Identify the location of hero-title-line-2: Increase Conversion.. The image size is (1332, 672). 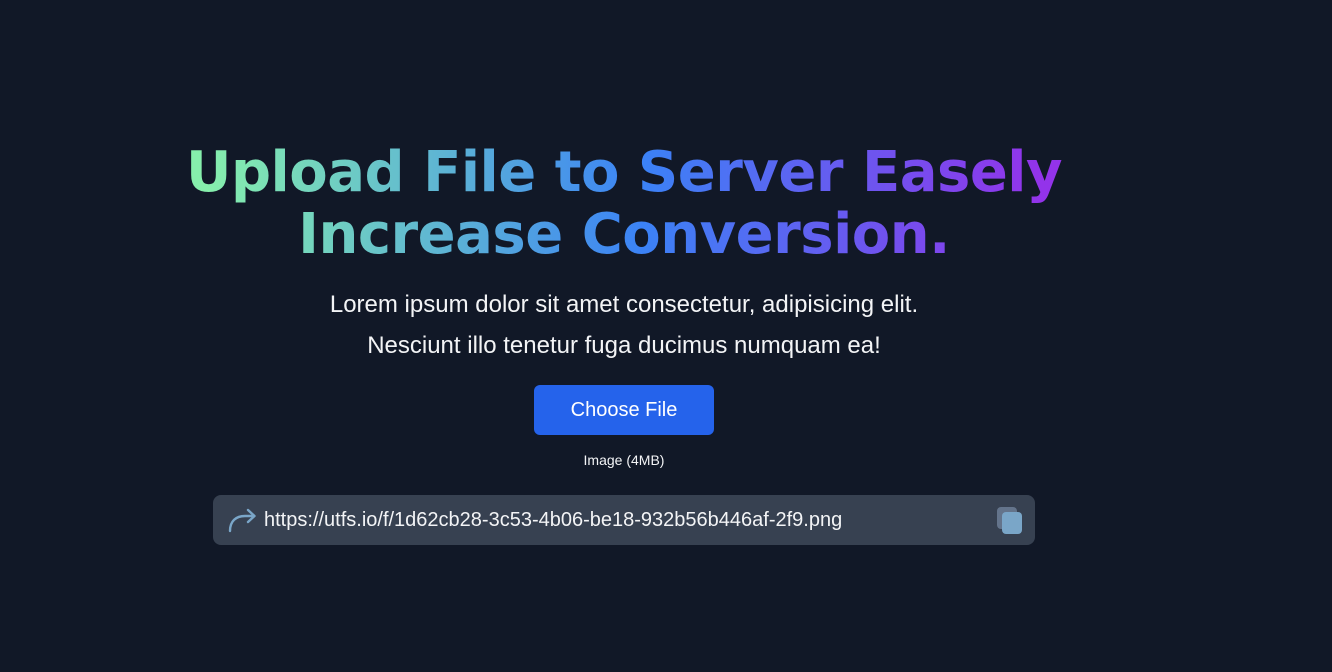
(624, 234).